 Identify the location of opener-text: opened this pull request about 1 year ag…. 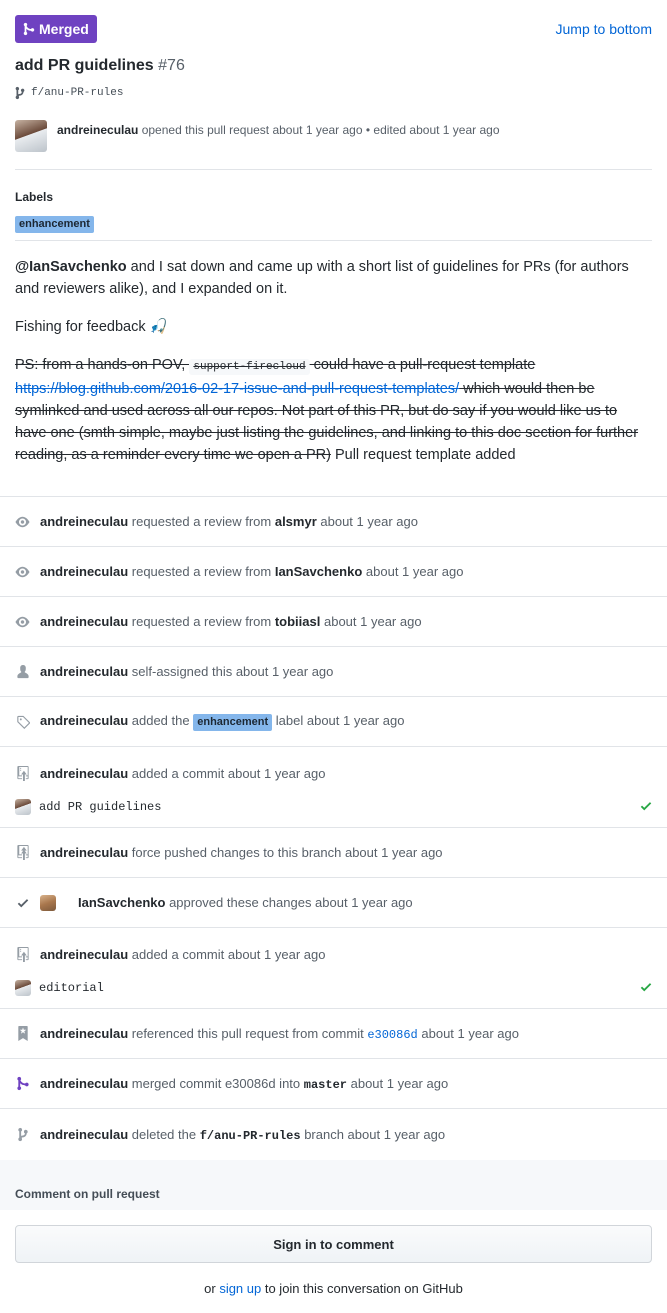
(320, 130).